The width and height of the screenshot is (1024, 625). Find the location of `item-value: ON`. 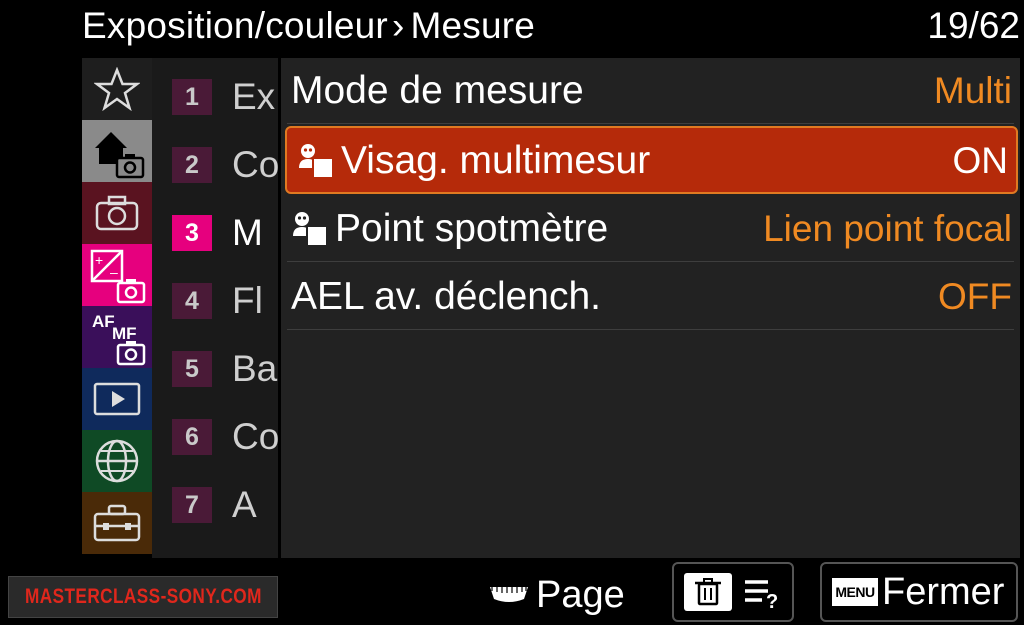

item-value: ON is located at coordinates (980, 160).